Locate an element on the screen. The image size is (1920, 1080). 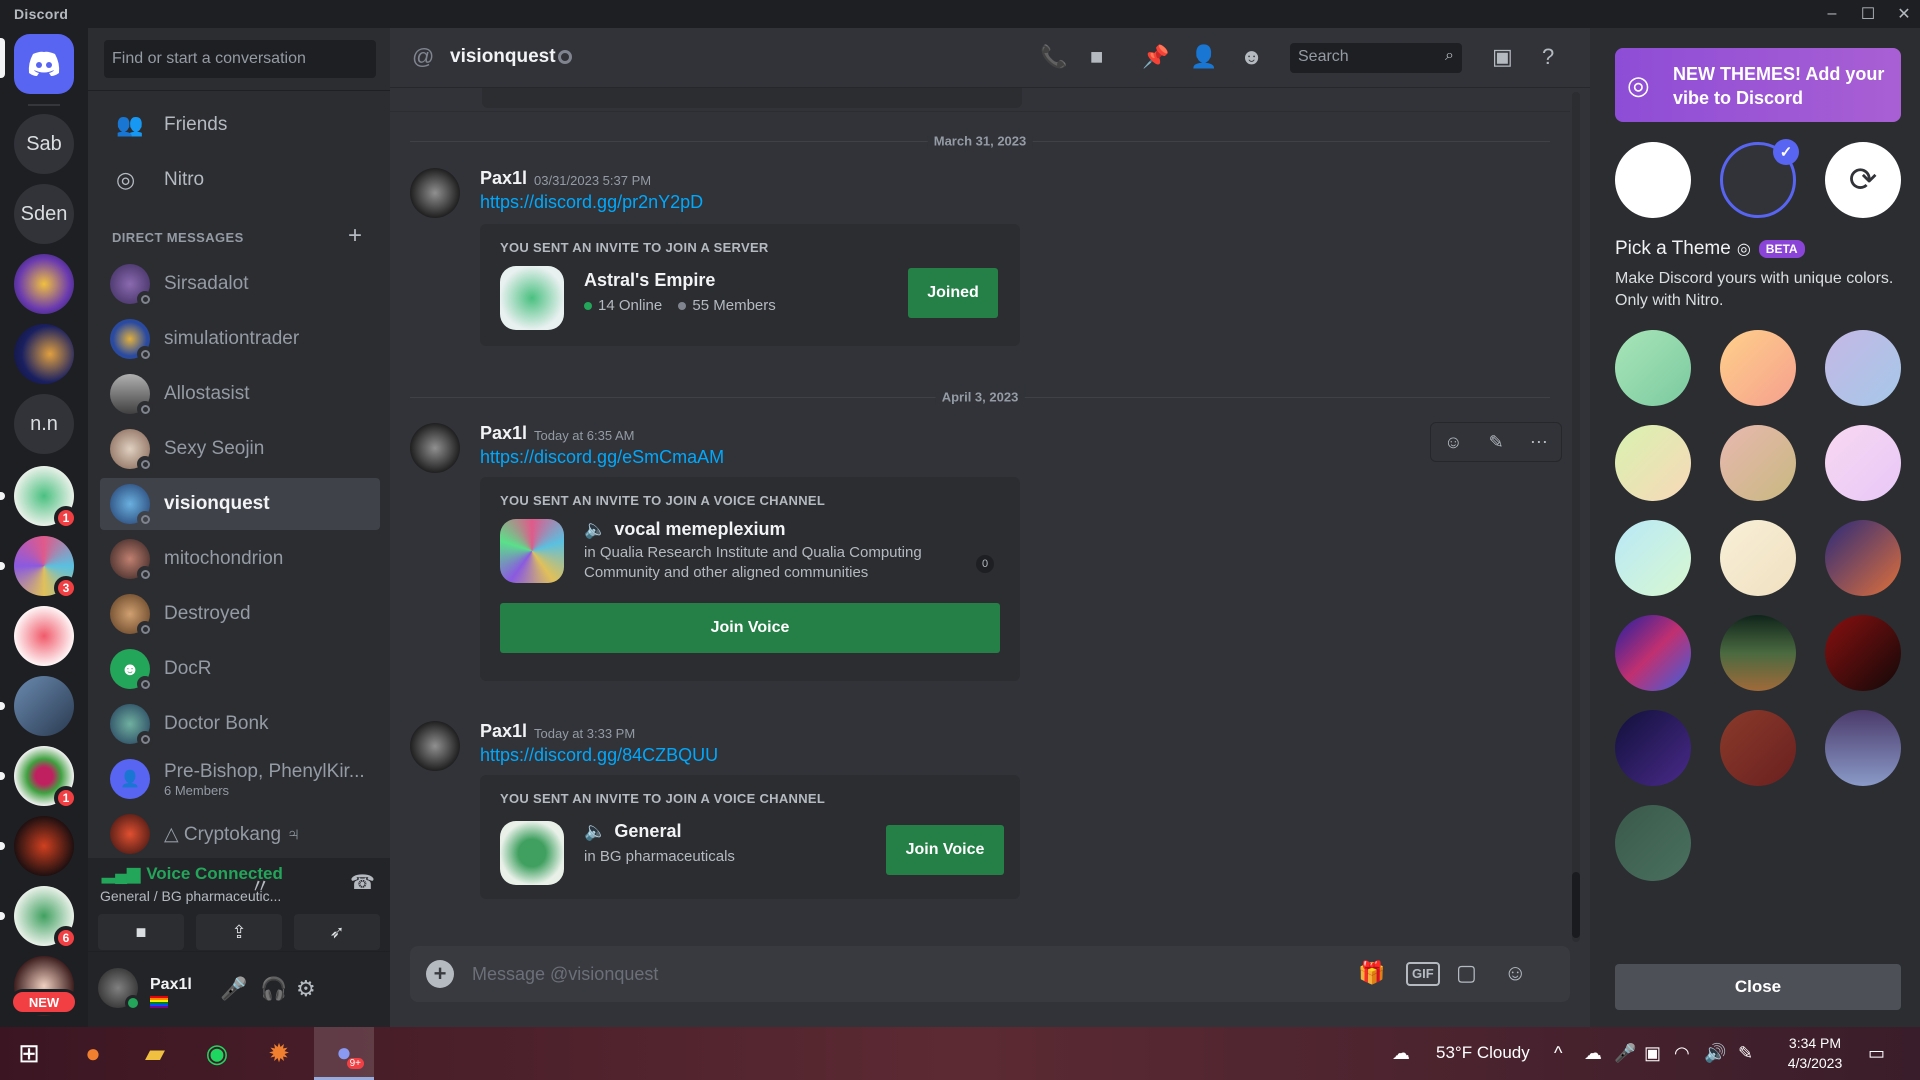
nav-nitro: ◎ Nitro is located at coordinates (240, 180).